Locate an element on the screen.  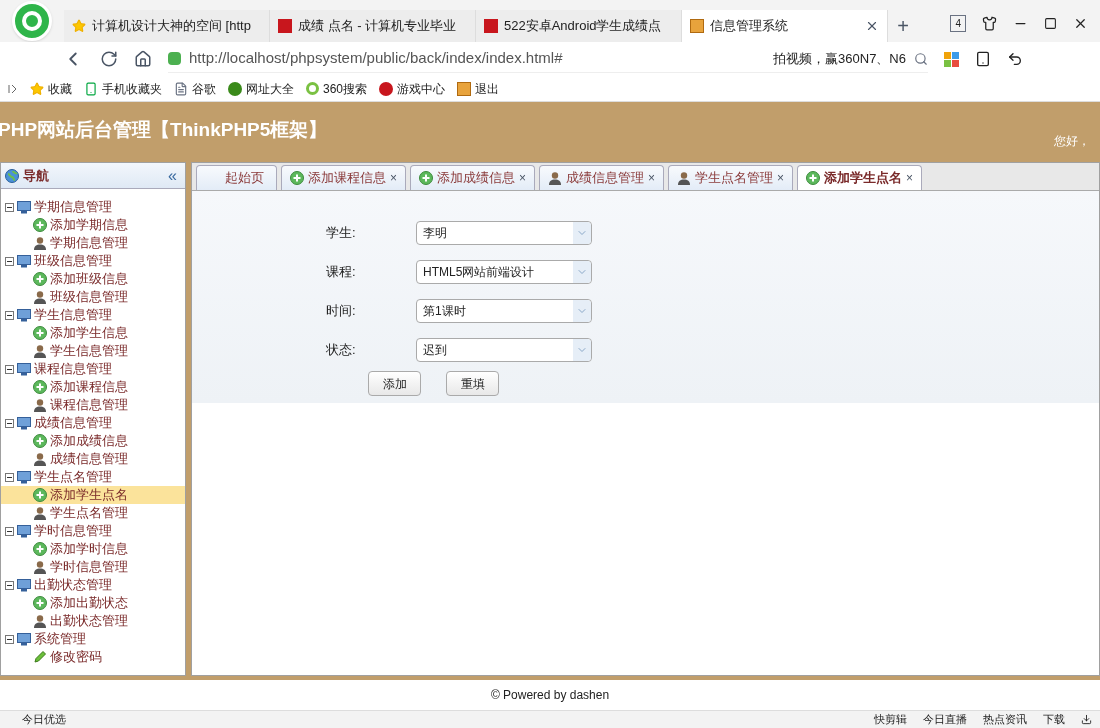
field-label: 课程: is located at coordinates (341, 271).